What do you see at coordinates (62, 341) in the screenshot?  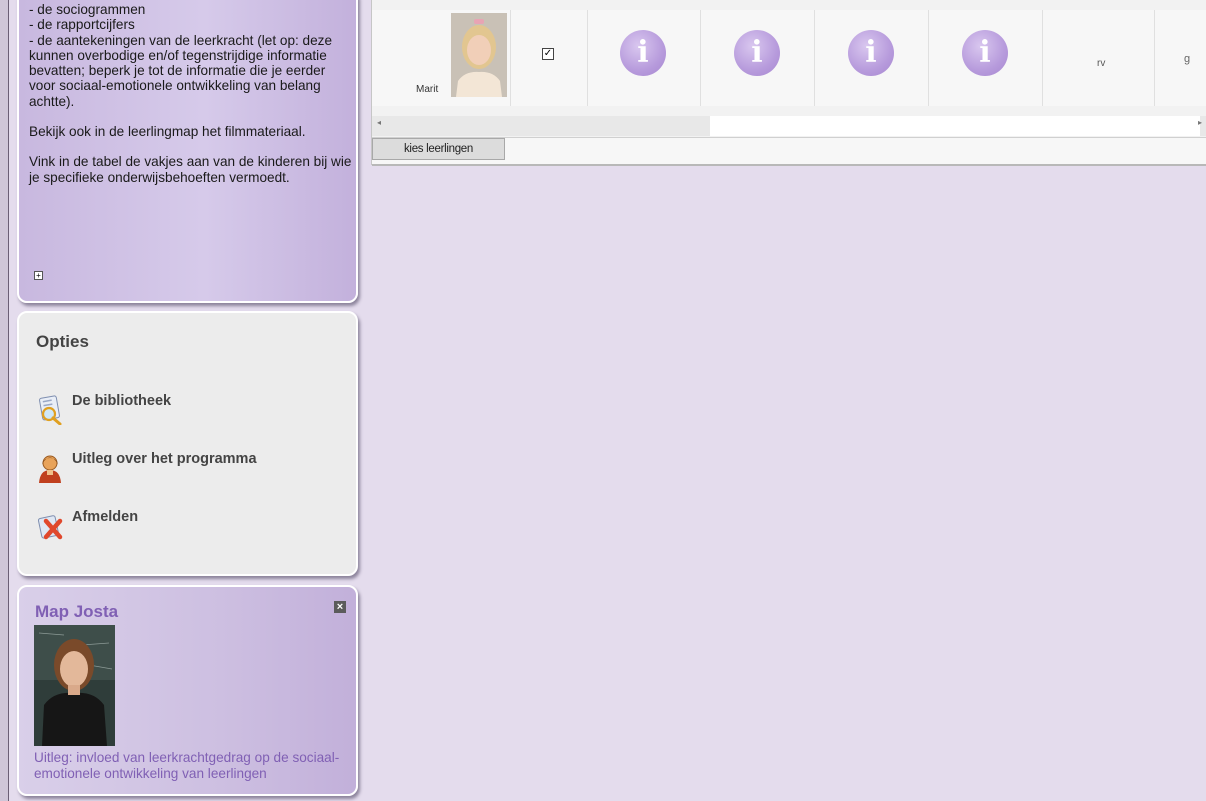 I see `options-title: Opties` at bounding box center [62, 341].